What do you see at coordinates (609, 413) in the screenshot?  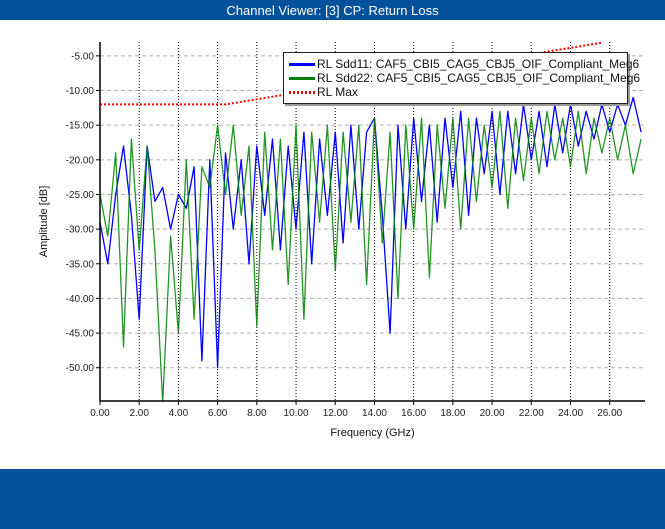 I see `x-tick-label: 26.00` at bounding box center [609, 413].